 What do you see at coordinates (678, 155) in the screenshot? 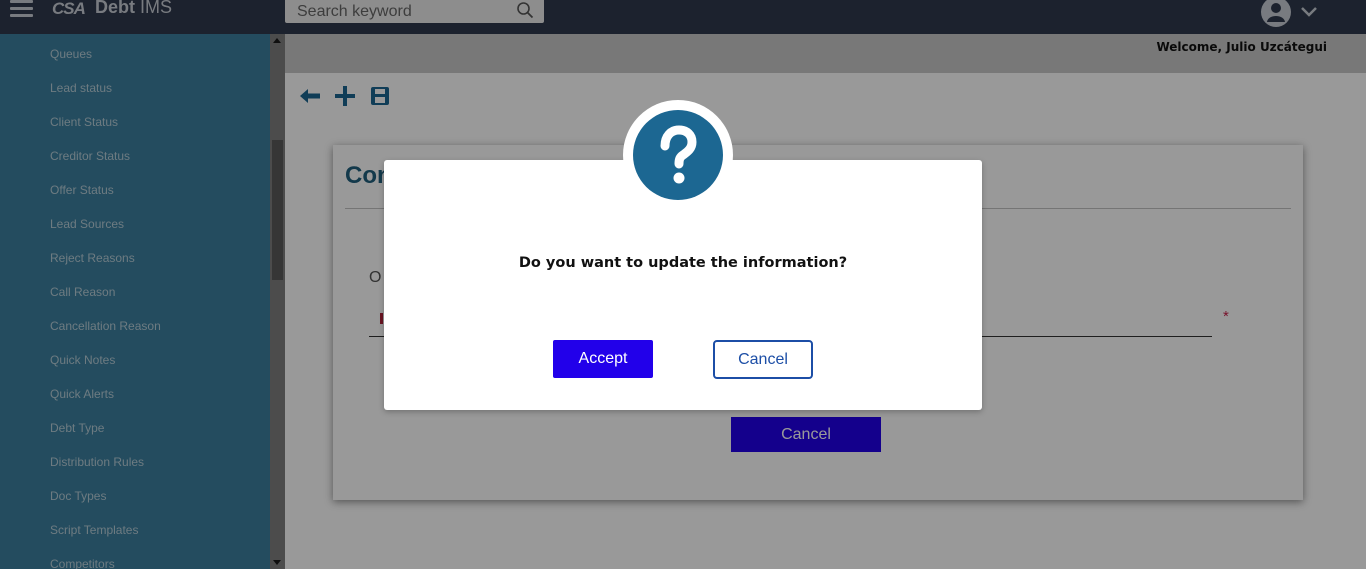
I see `question-mark-icon` at bounding box center [678, 155].